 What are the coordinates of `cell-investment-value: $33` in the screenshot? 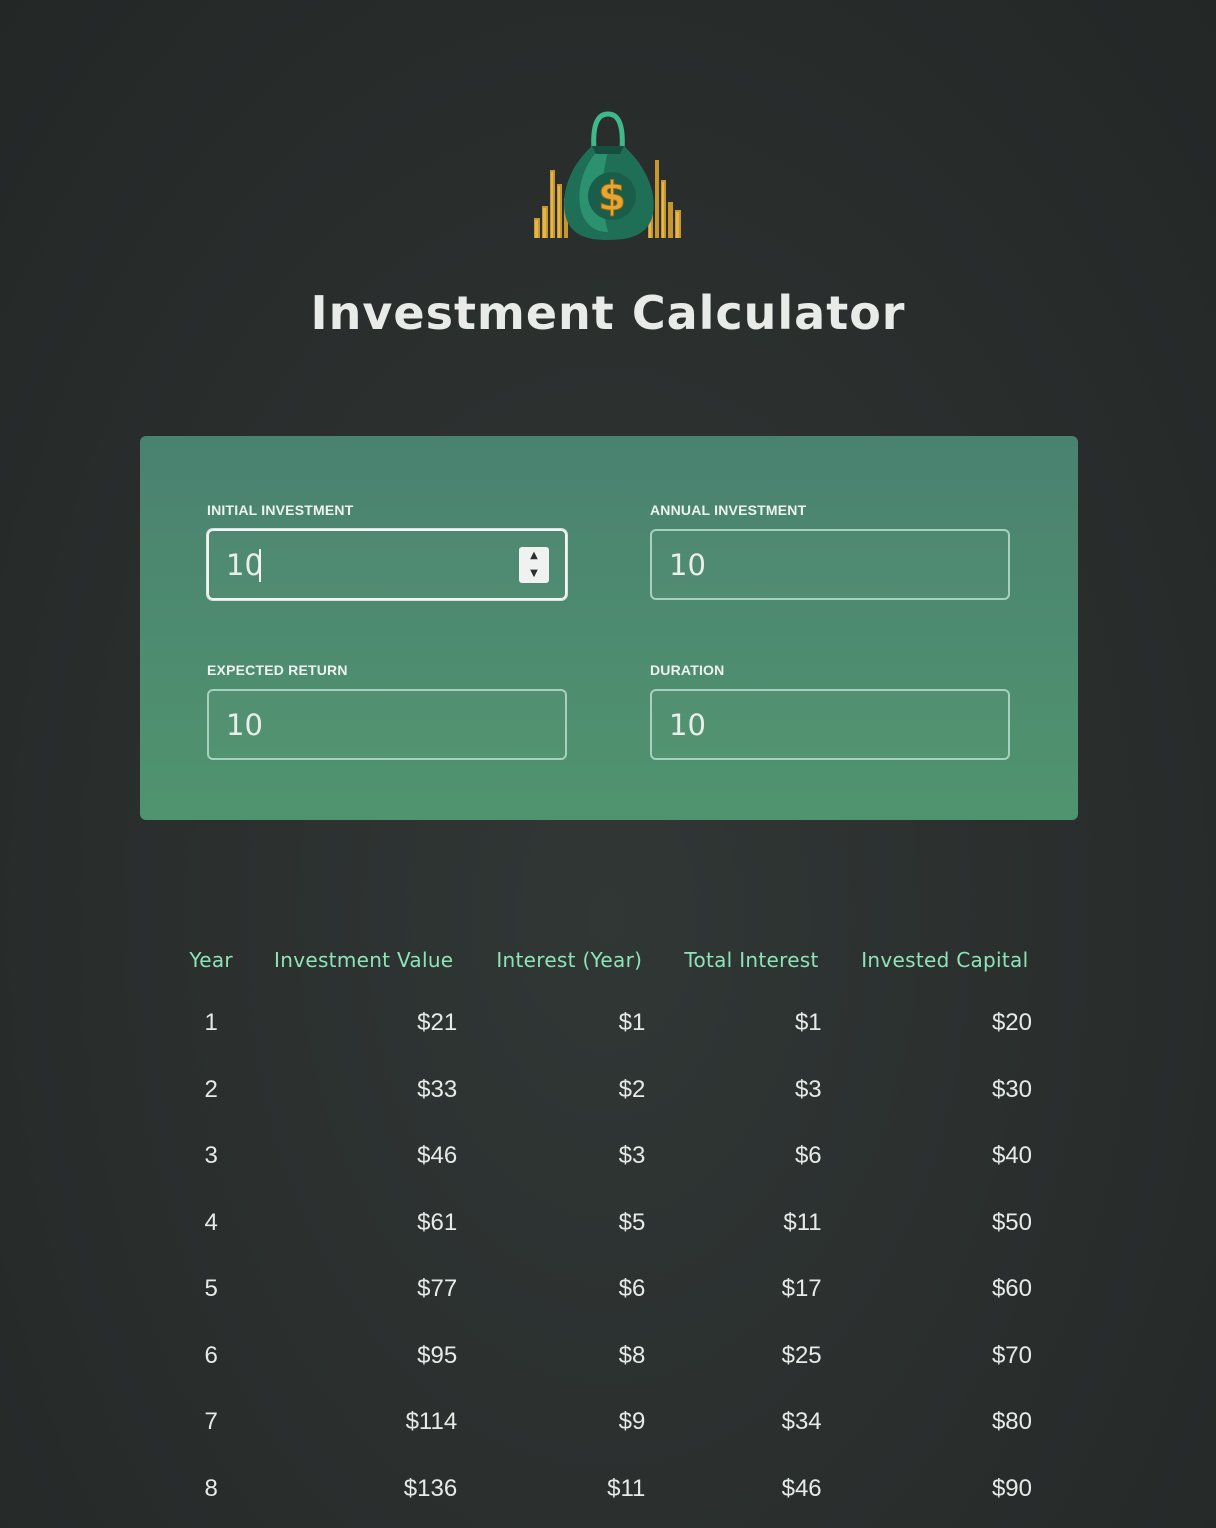 It's located at (437, 1089).